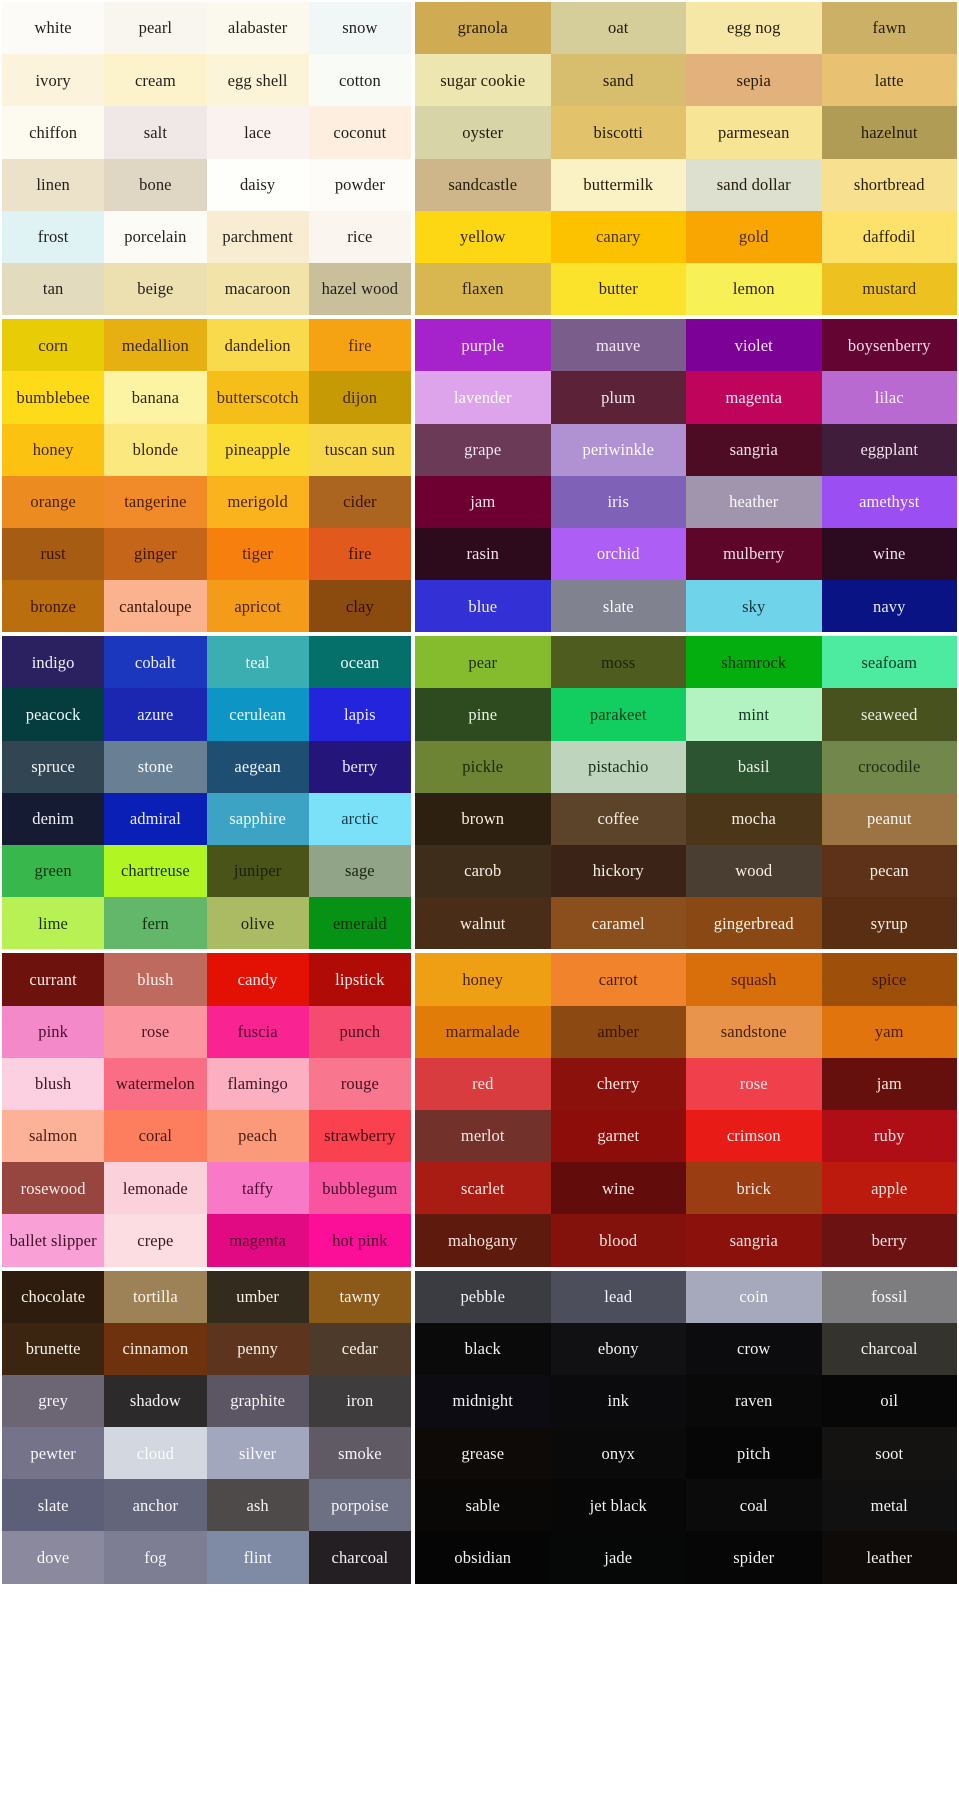 The image size is (959, 1817). I want to click on color-swatch: cider, so click(359, 501).